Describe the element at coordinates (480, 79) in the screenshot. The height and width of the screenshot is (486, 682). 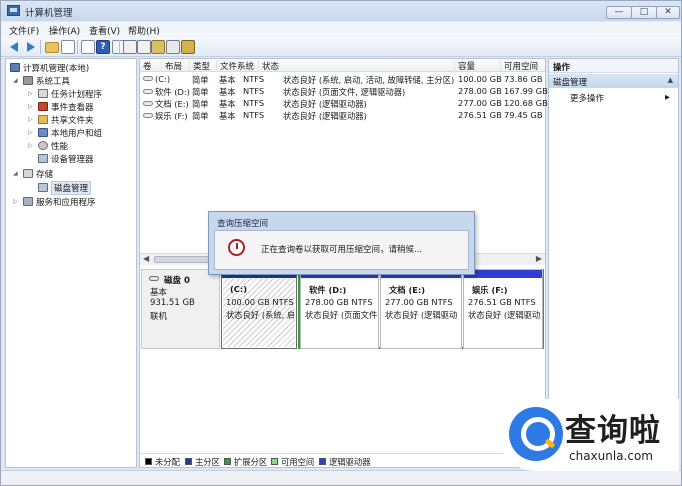
I see `capacity-cell: 100.00 GB` at that location.